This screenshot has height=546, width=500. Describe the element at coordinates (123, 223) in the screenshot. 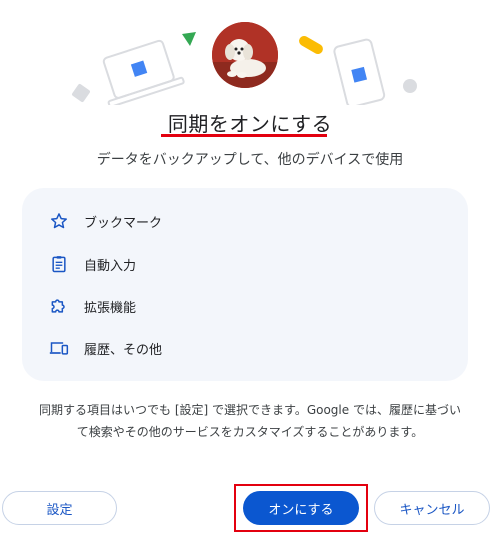

I see `sync-item-label: ブックマーク` at that location.